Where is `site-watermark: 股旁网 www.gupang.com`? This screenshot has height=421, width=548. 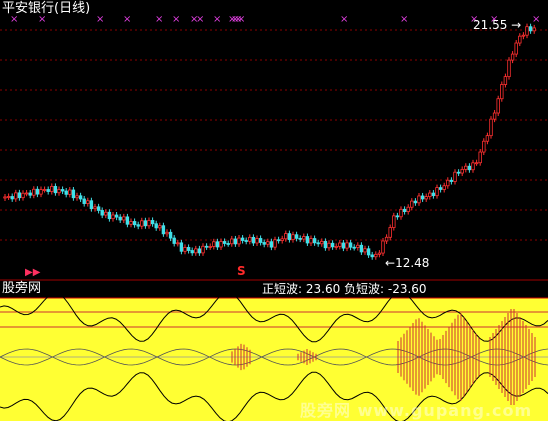 site-watermark: 股旁网 www.gupang.com is located at coordinates (416, 410).